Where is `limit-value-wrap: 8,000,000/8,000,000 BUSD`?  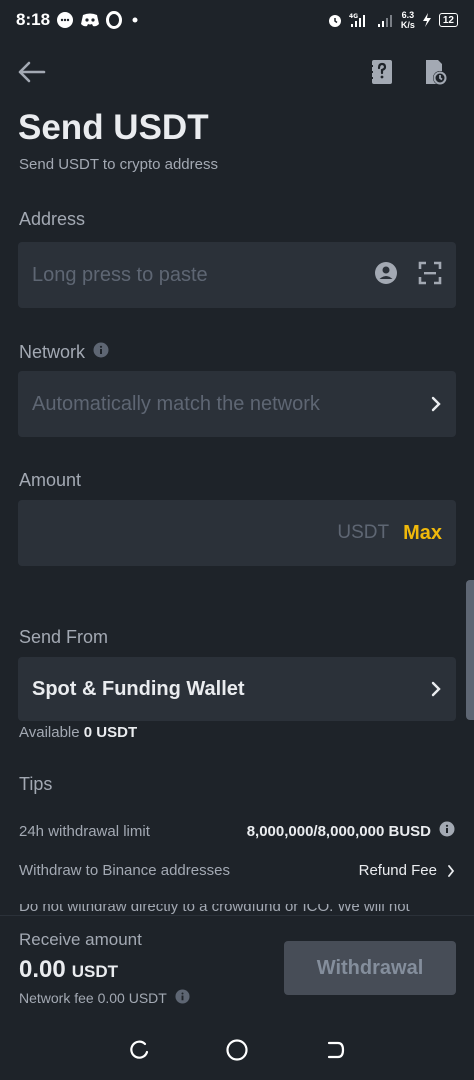 limit-value-wrap: 8,000,000/8,000,000 BUSD is located at coordinates (351, 831).